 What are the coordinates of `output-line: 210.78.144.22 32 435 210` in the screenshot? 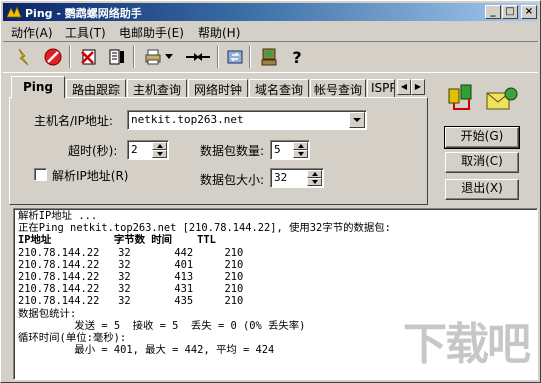 It's located at (131, 301).